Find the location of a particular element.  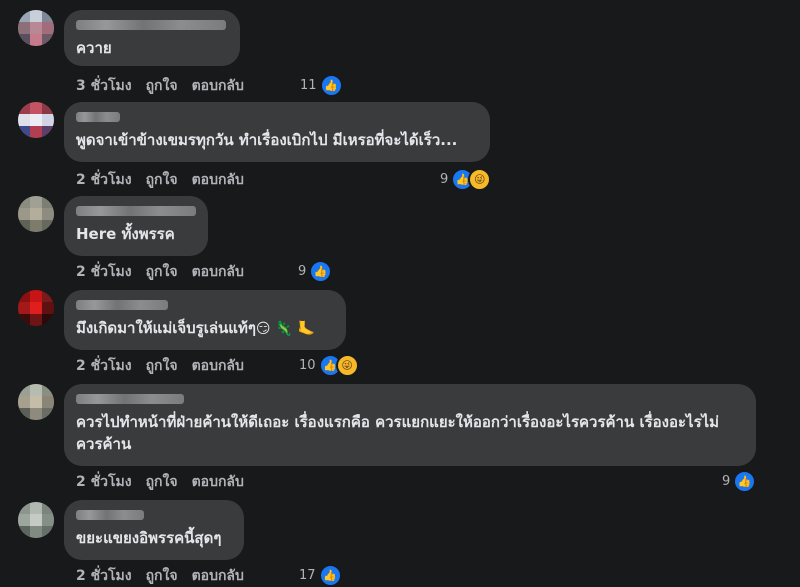

comment-text: ขยะแขยงอิพรรคนี้สุดๆ is located at coordinates (149, 538).